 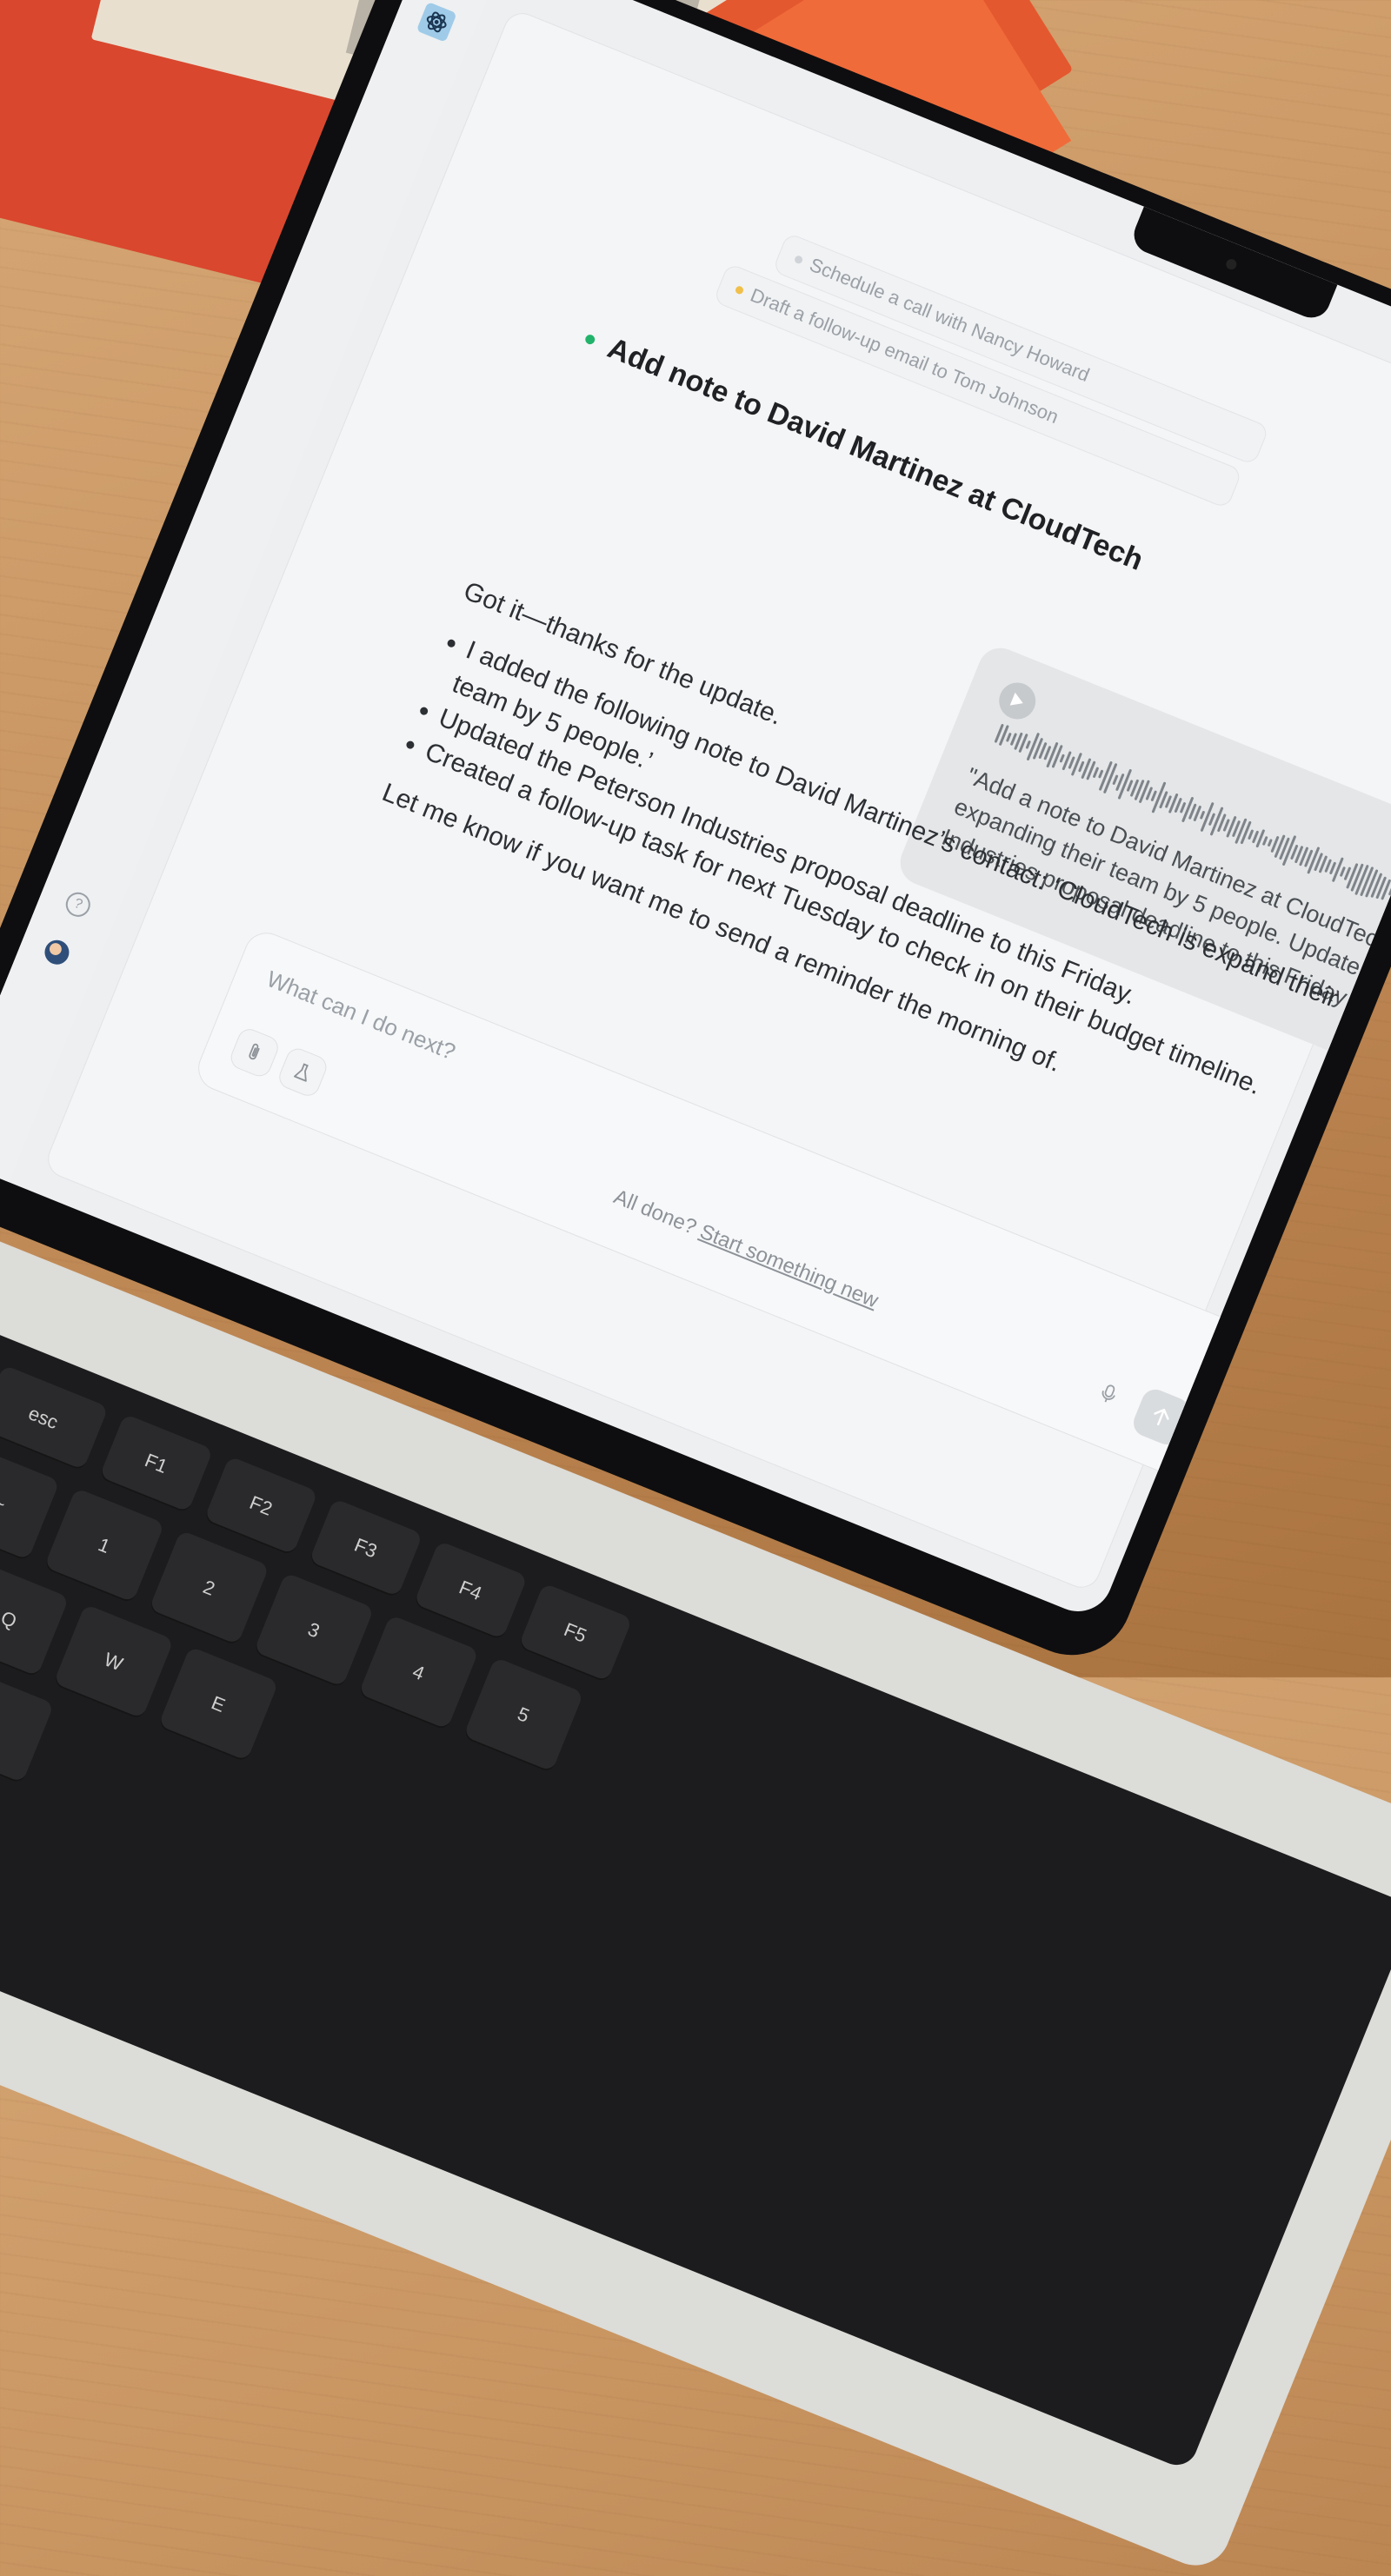 What do you see at coordinates (35, 1619) in the screenshot?
I see `key-q: Q` at bounding box center [35, 1619].